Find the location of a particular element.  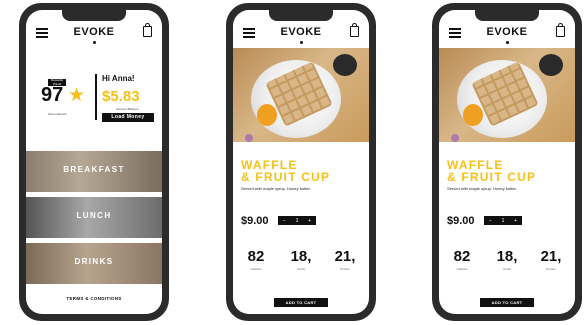

score-label: Score Earned is located at coordinates (57, 114).